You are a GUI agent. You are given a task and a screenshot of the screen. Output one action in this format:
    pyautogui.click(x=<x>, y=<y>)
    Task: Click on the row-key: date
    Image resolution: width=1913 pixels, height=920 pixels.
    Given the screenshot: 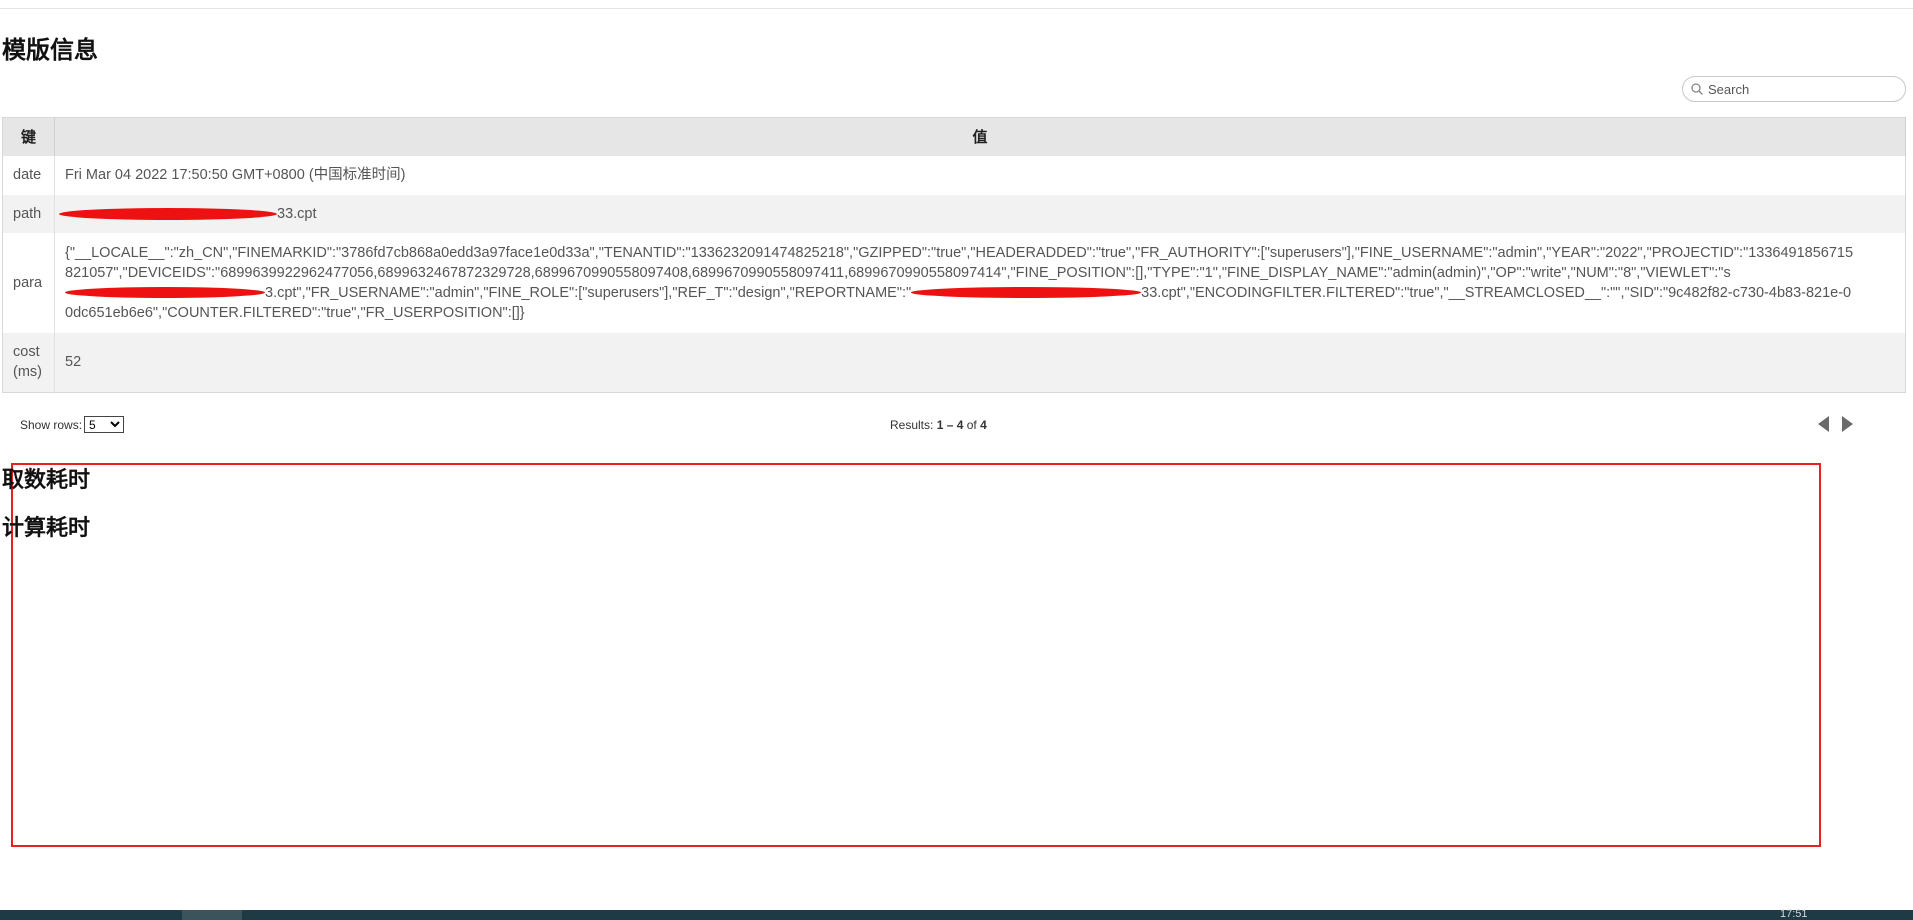 What is the action you would take?
    pyautogui.click(x=28, y=175)
    